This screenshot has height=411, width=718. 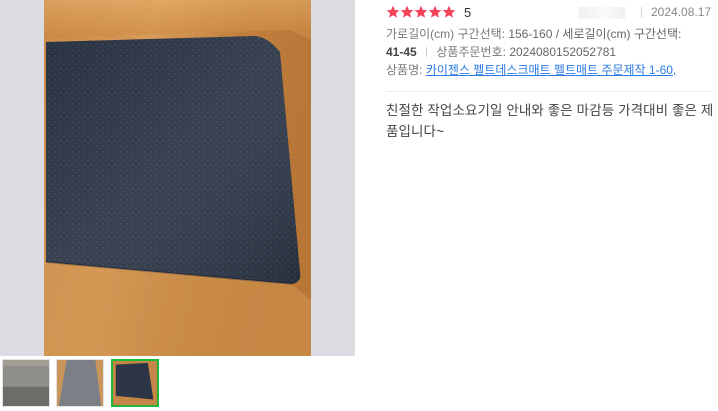 What do you see at coordinates (404, 70) in the screenshot?
I see `product-label: 상품명:` at bounding box center [404, 70].